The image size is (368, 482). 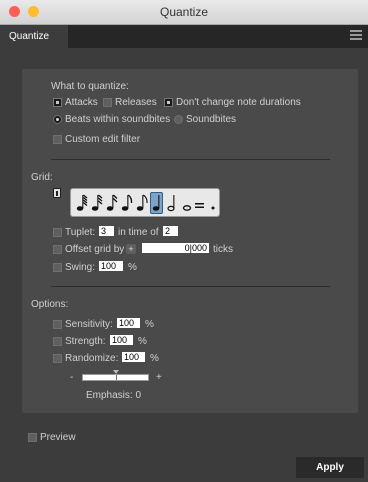 What do you see at coordinates (175, 248) in the screenshot?
I see `offset-grid-field: 0|000` at bounding box center [175, 248].